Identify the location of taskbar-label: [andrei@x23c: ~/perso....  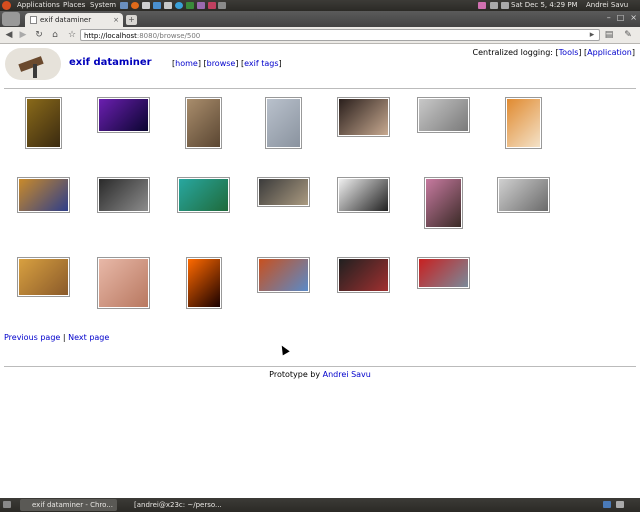
(178, 505).